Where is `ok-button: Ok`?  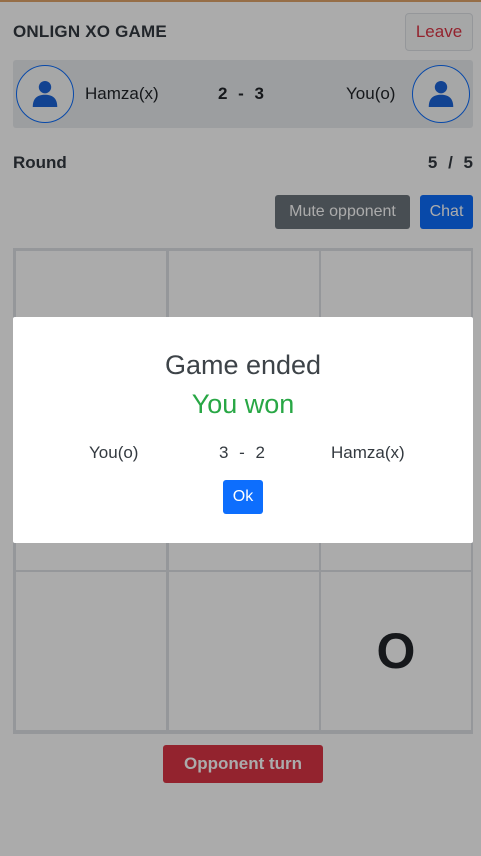
ok-button: Ok is located at coordinates (243, 497).